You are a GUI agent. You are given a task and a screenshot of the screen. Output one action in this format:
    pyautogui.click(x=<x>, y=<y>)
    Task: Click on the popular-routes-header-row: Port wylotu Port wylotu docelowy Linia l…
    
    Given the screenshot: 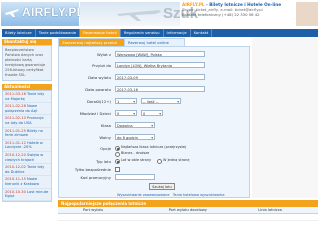 What is the action you would take?
    pyautogui.click(x=188, y=210)
    